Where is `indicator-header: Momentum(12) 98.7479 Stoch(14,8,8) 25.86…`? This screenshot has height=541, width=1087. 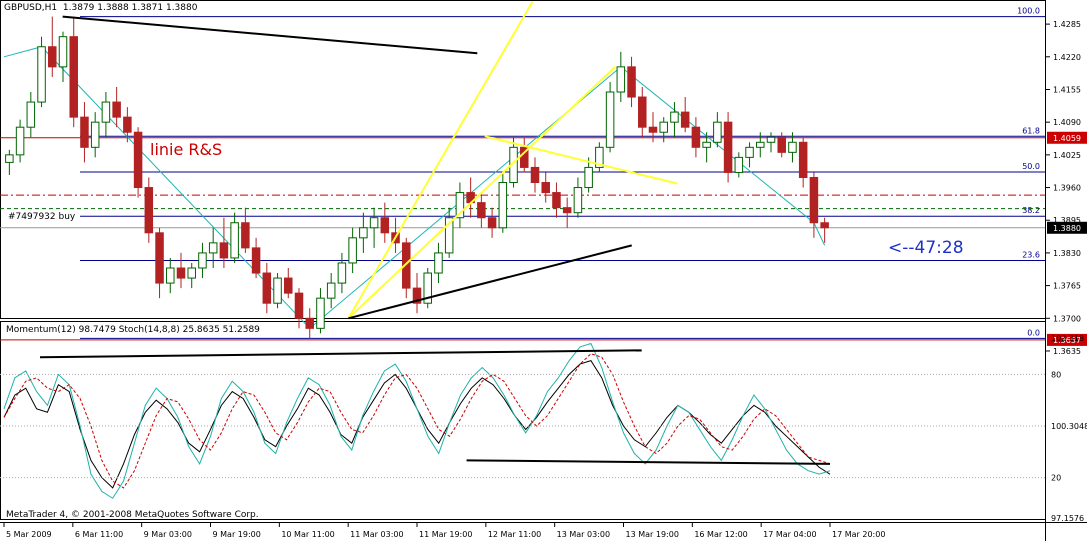
indicator-header: Momentum(12) 98.7479 Stoch(14,8,8) 25.86… is located at coordinates (133, 330).